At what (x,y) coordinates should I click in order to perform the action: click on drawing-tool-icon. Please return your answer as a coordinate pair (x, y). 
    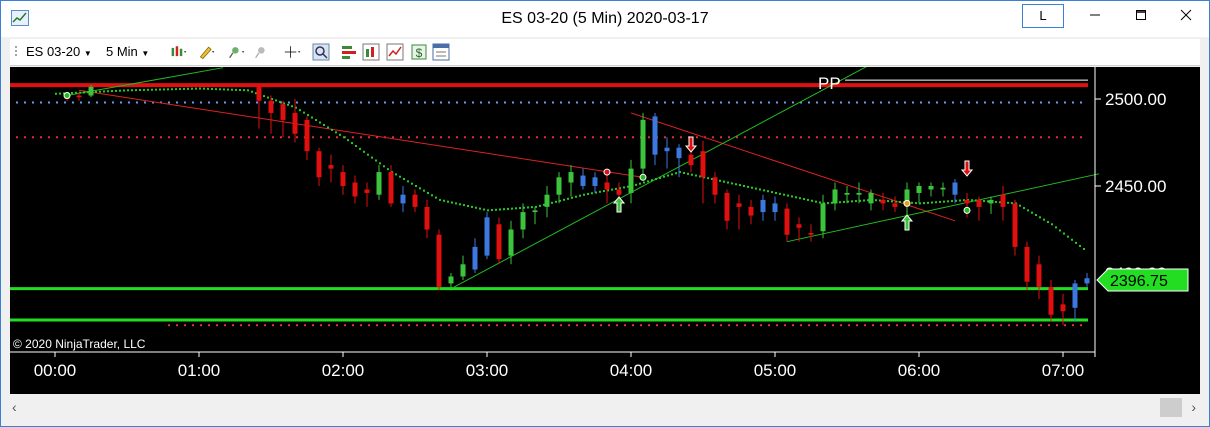
    Looking at the image, I should click on (207, 52).